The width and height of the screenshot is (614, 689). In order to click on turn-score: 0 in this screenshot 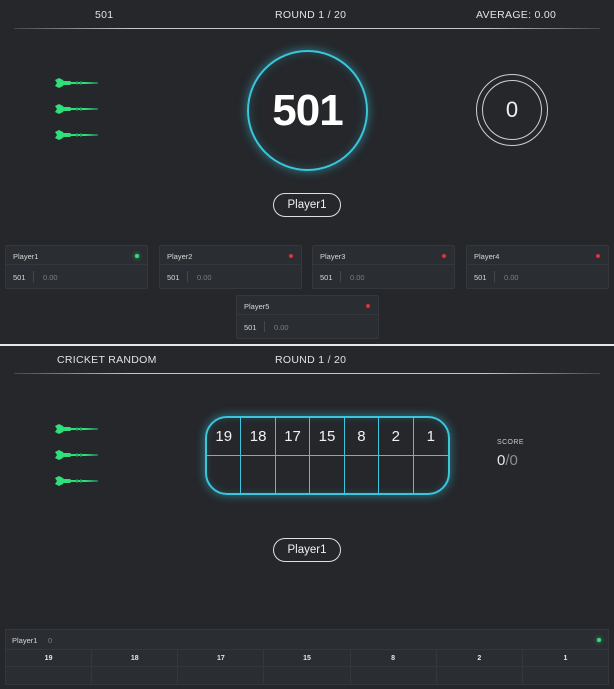, I will do `click(512, 109)`.